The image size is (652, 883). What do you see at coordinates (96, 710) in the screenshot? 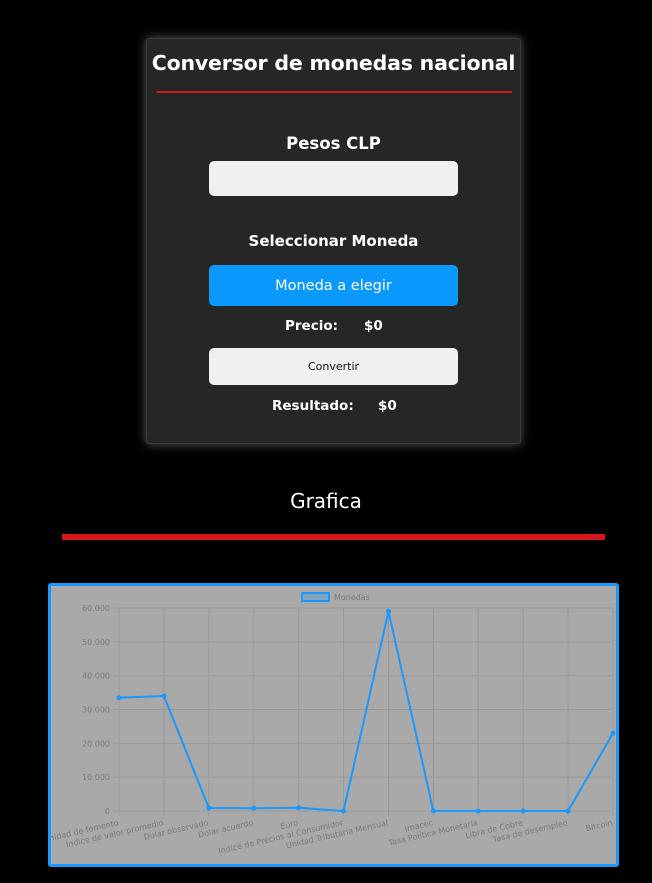
I see `y-tick-label: 30.000` at bounding box center [96, 710].